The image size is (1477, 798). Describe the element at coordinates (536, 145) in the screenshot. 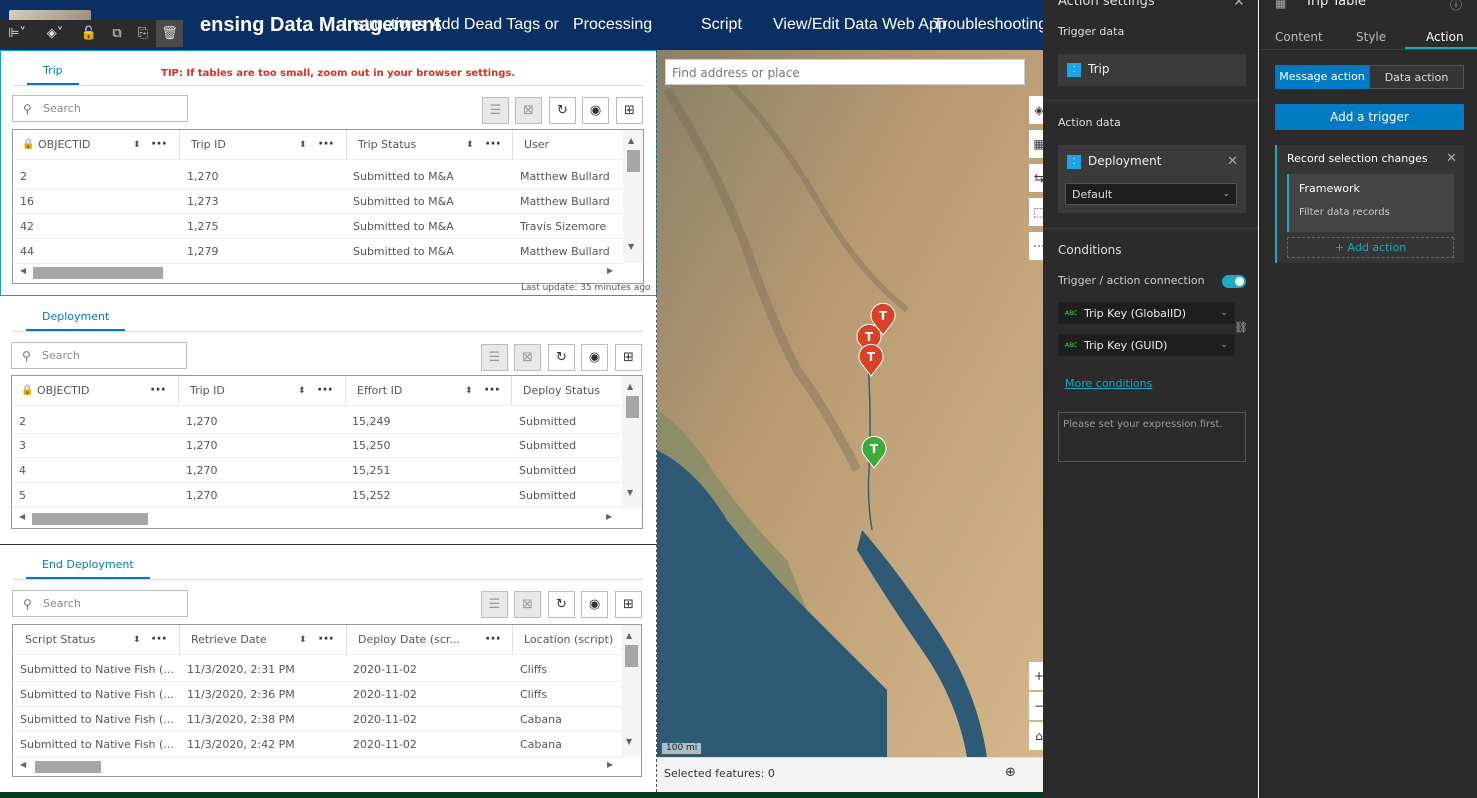

I see `col-user: User` at that location.